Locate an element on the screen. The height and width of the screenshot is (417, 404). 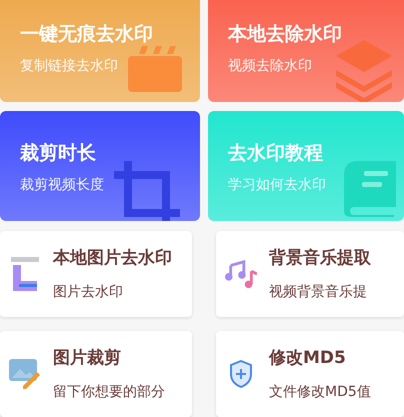
tool-title: 图片裁剪 is located at coordinates (87, 358).